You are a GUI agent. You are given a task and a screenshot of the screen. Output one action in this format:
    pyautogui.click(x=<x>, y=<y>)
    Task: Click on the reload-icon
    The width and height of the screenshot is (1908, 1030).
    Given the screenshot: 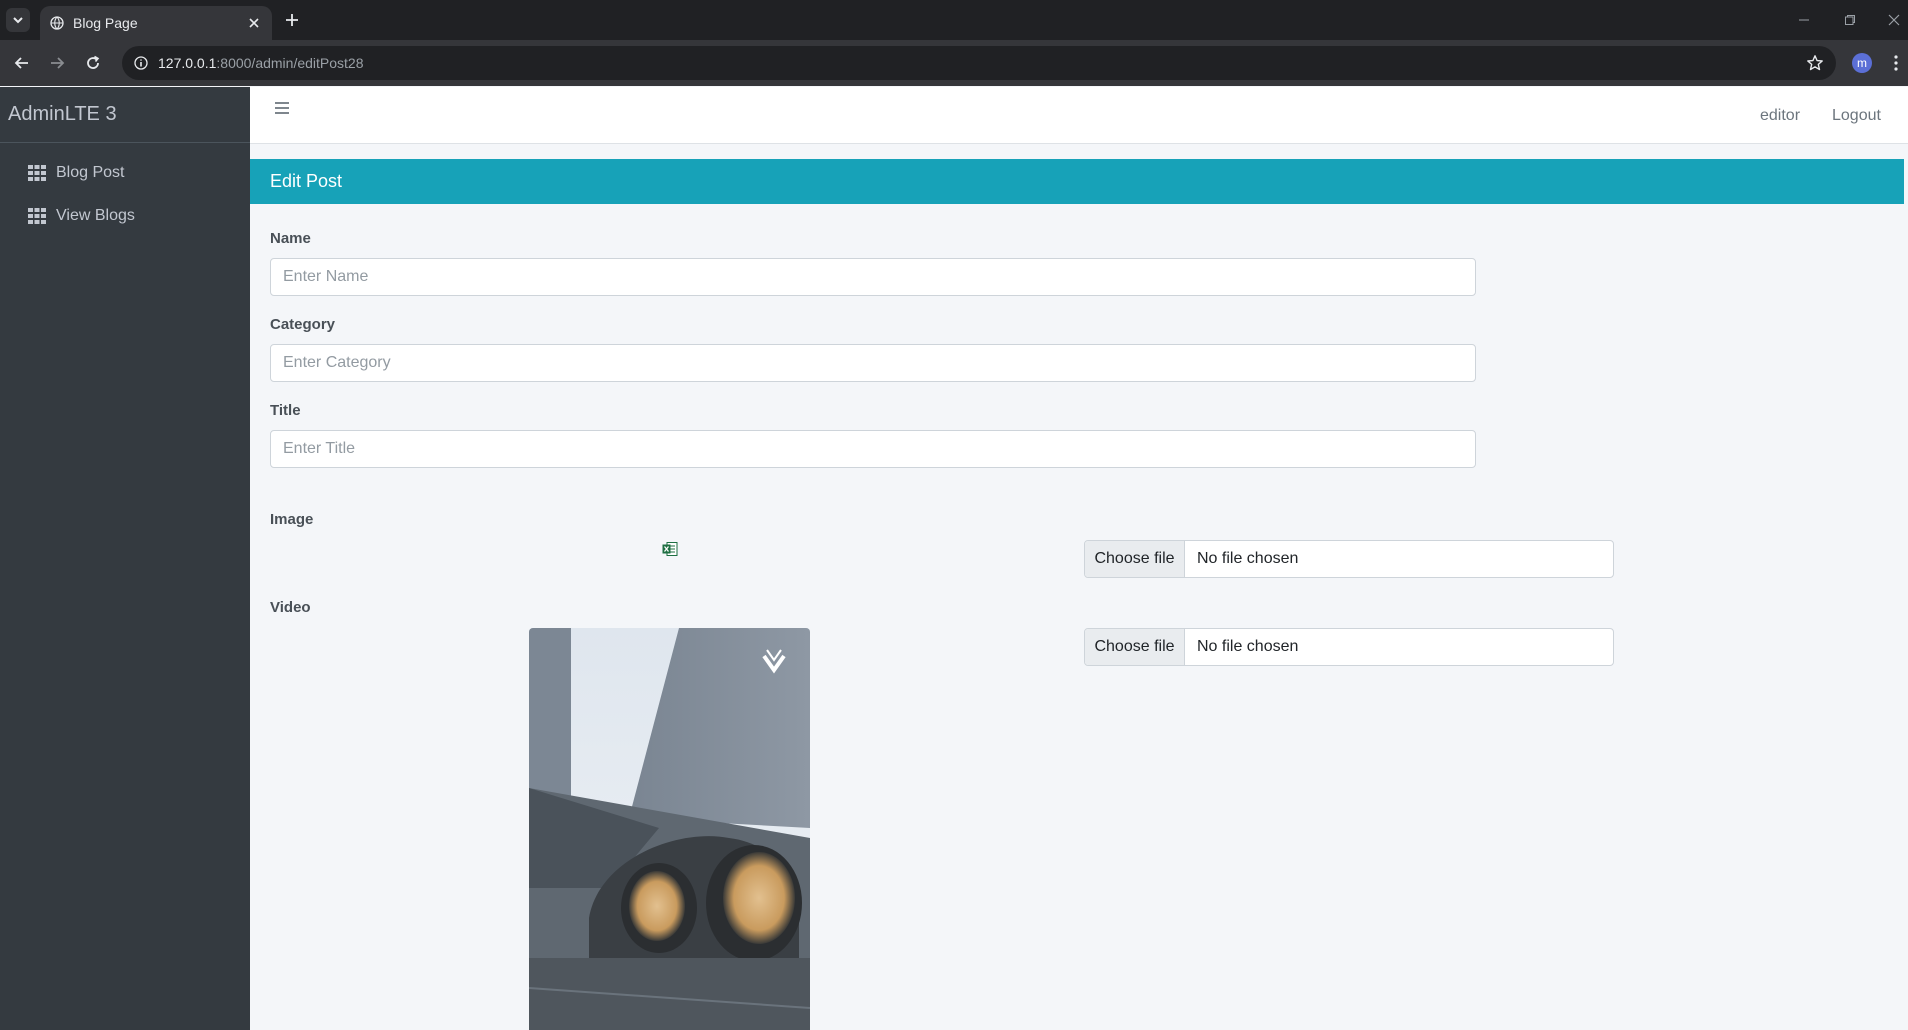 What is the action you would take?
    pyautogui.click(x=93, y=63)
    